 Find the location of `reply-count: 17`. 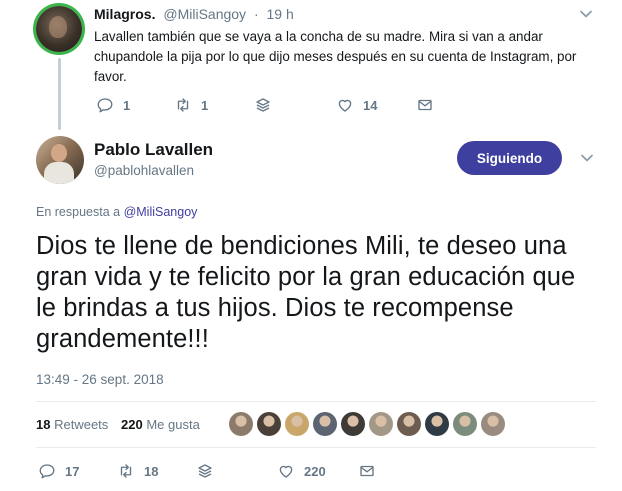

reply-count: 17 is located at coordinates (72, 471).